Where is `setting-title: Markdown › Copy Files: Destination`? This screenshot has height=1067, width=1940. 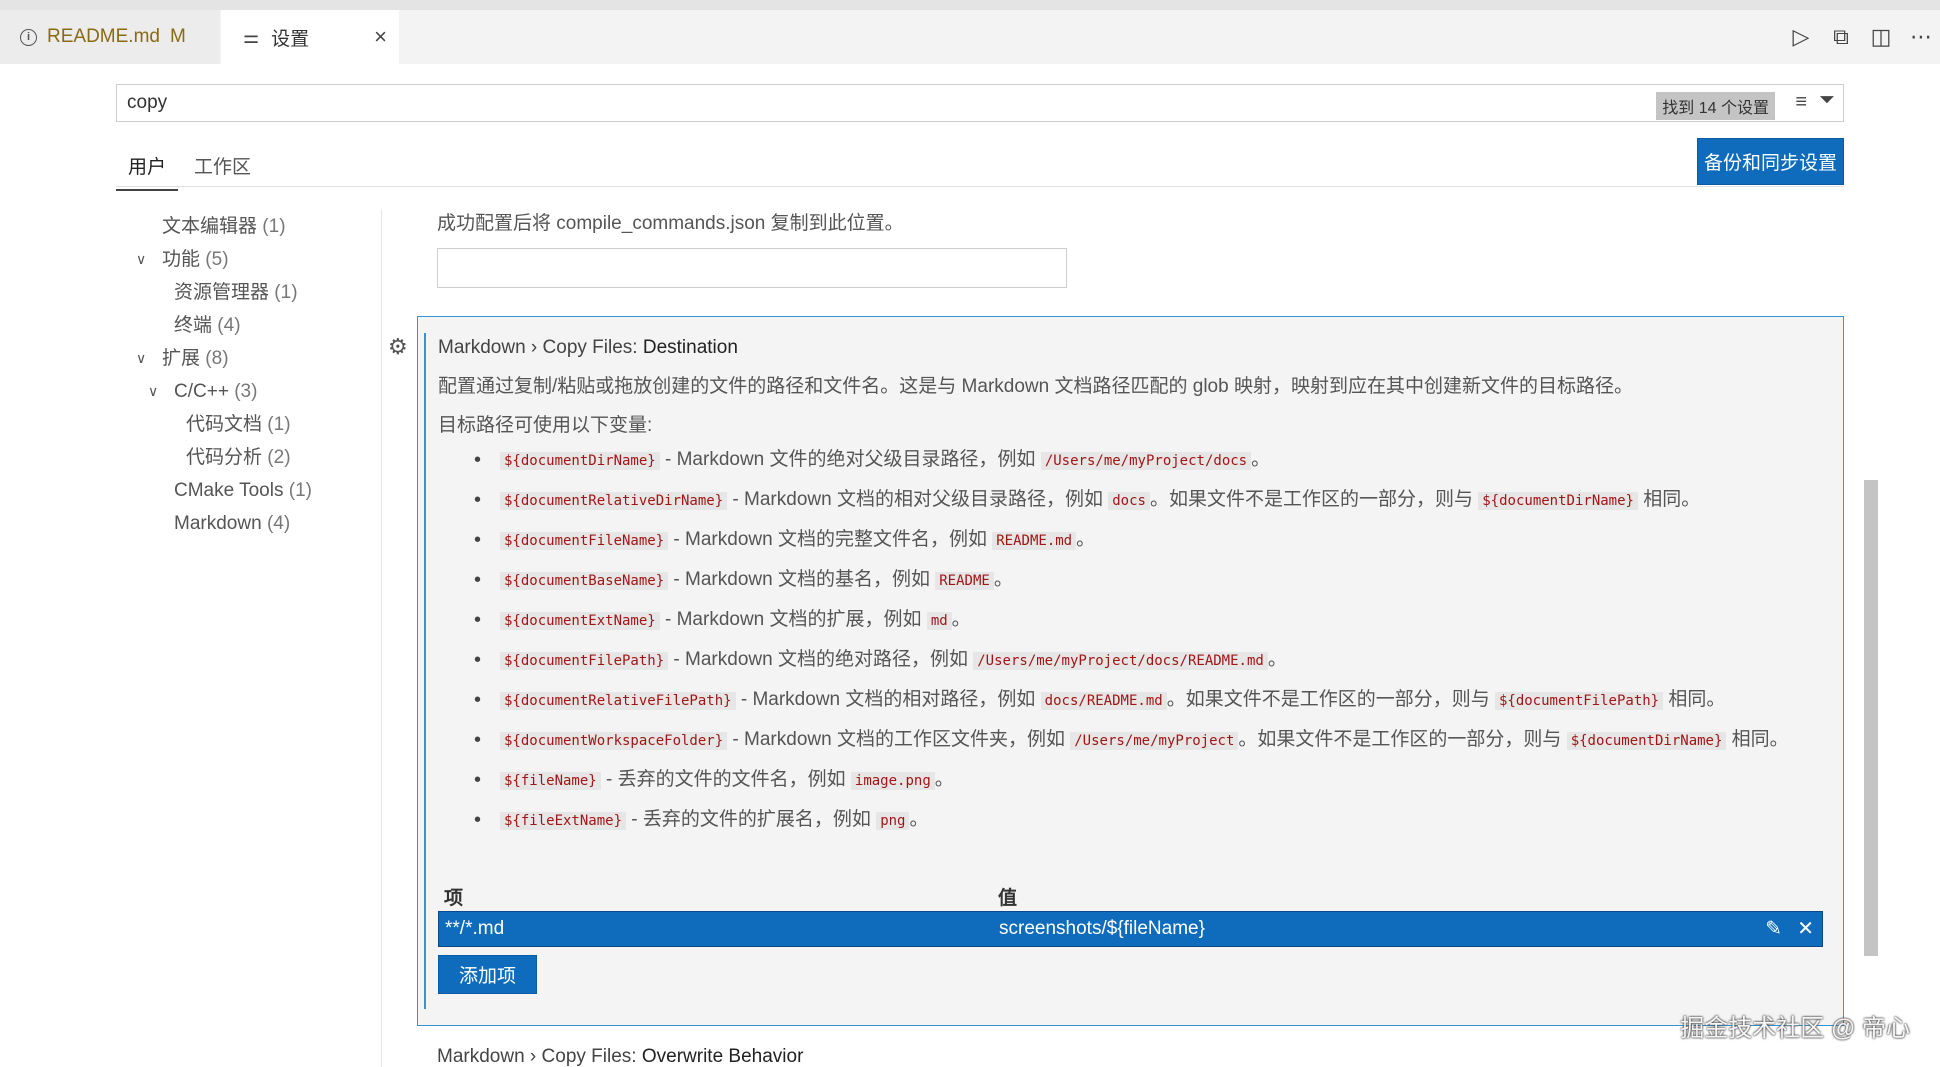 setting-title: Markdown › Copy Files: Destination is located at coordinates (588, 347).